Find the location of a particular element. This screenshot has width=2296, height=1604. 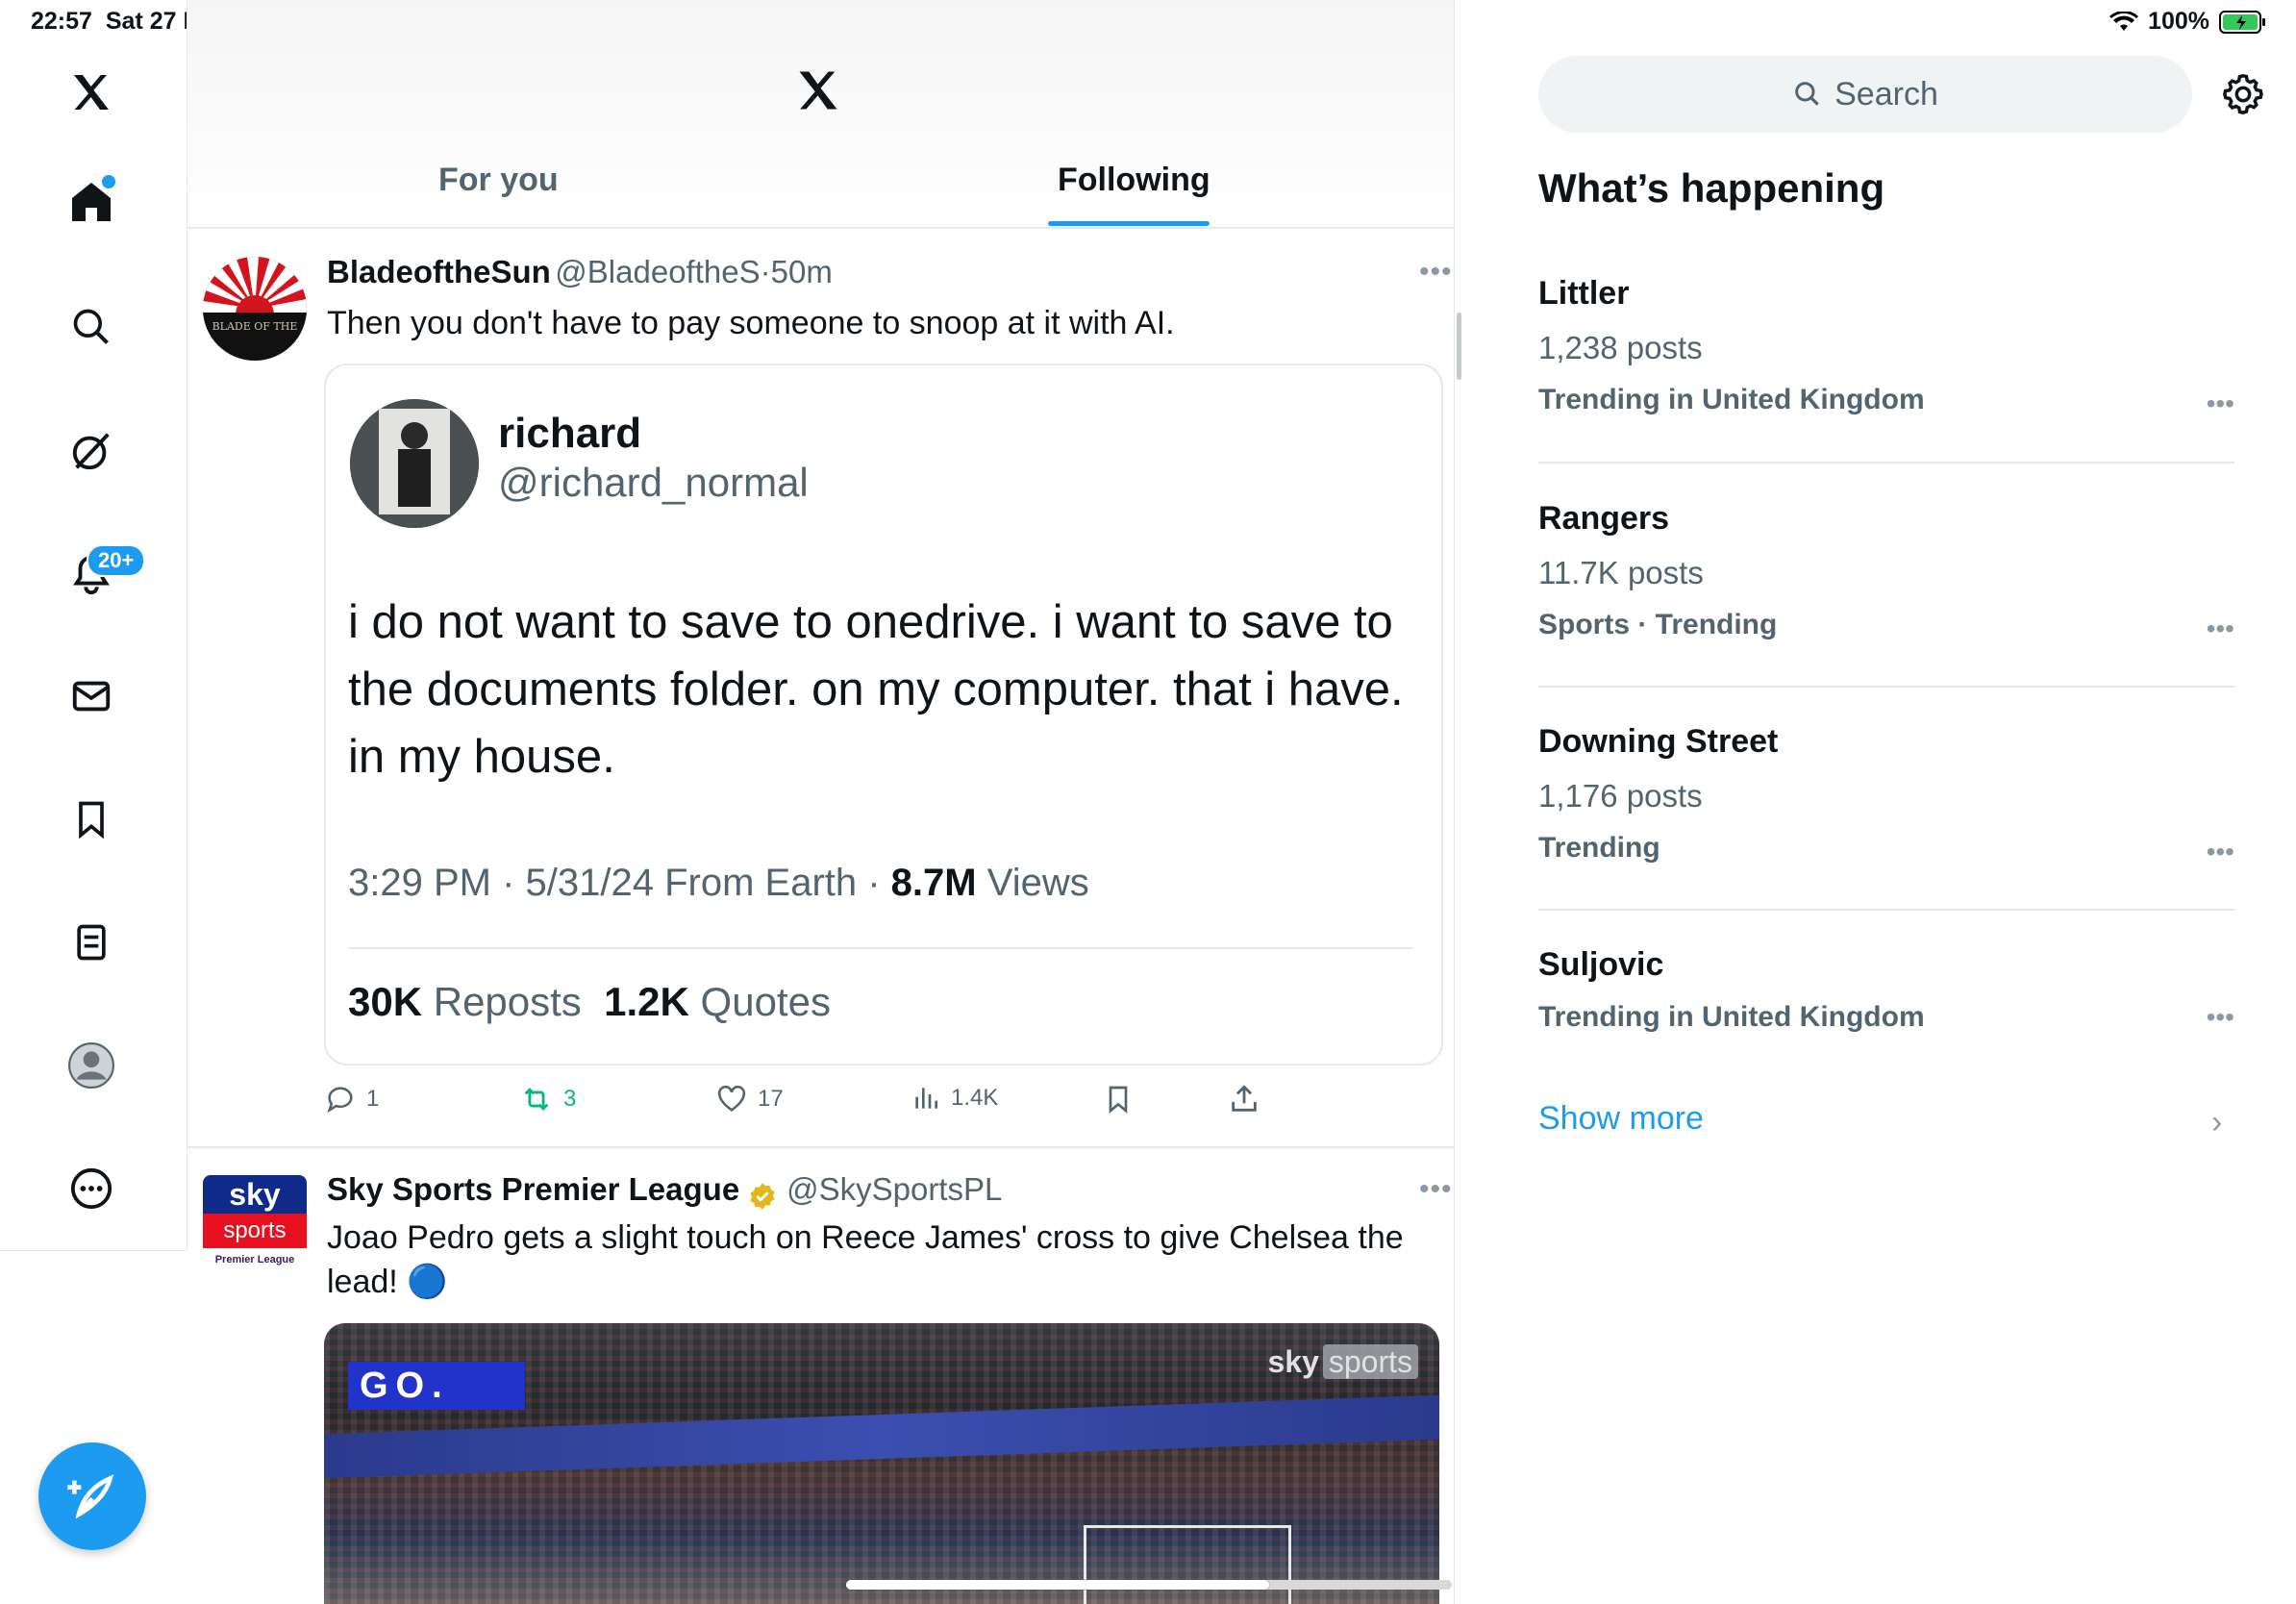

trend-count: 1,176 posts is located at coordinates (1620, 796).